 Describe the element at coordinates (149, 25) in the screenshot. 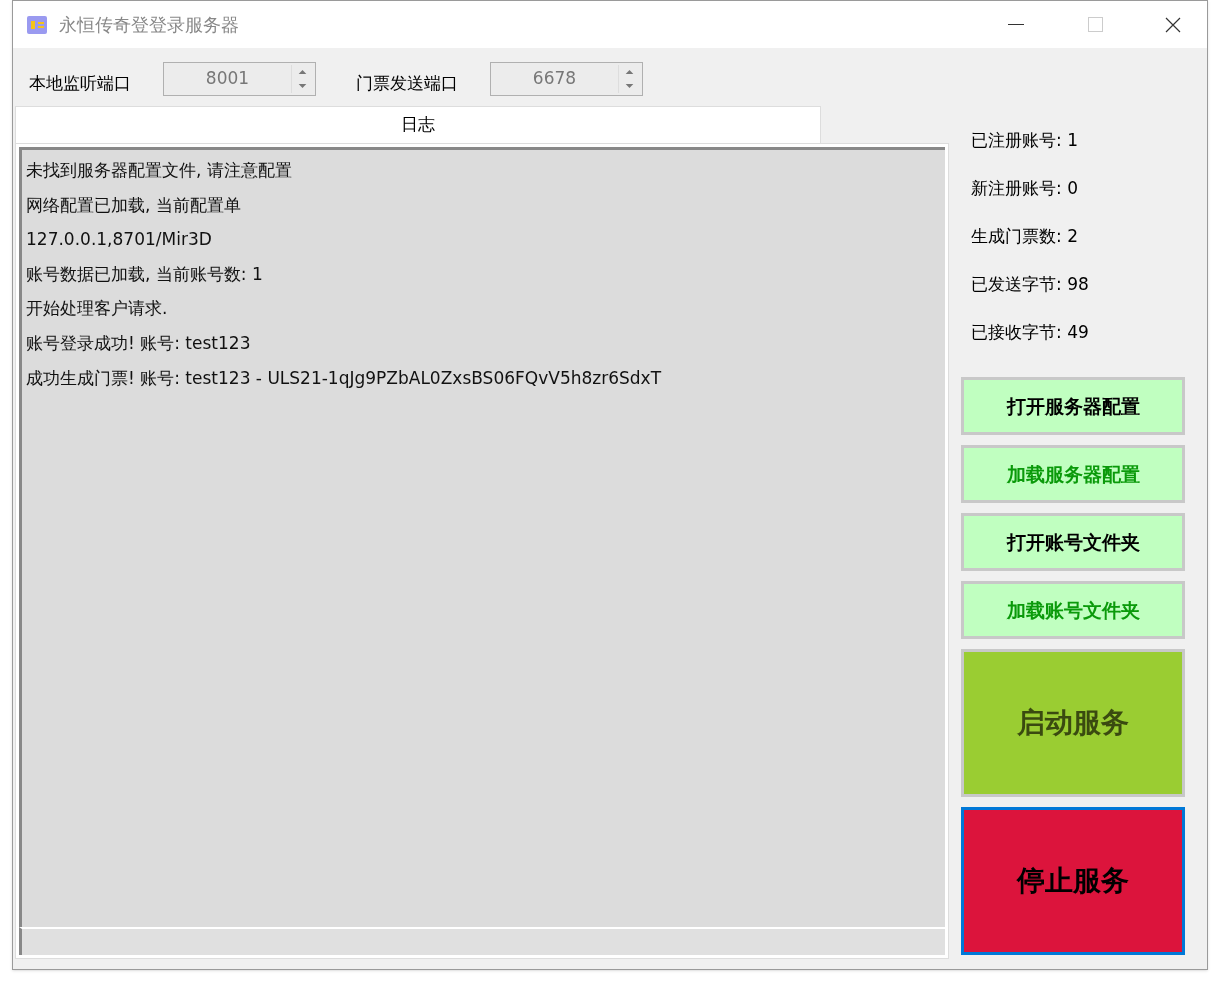

I see `window-title: 永恒传奇登登录服务器` at that location.